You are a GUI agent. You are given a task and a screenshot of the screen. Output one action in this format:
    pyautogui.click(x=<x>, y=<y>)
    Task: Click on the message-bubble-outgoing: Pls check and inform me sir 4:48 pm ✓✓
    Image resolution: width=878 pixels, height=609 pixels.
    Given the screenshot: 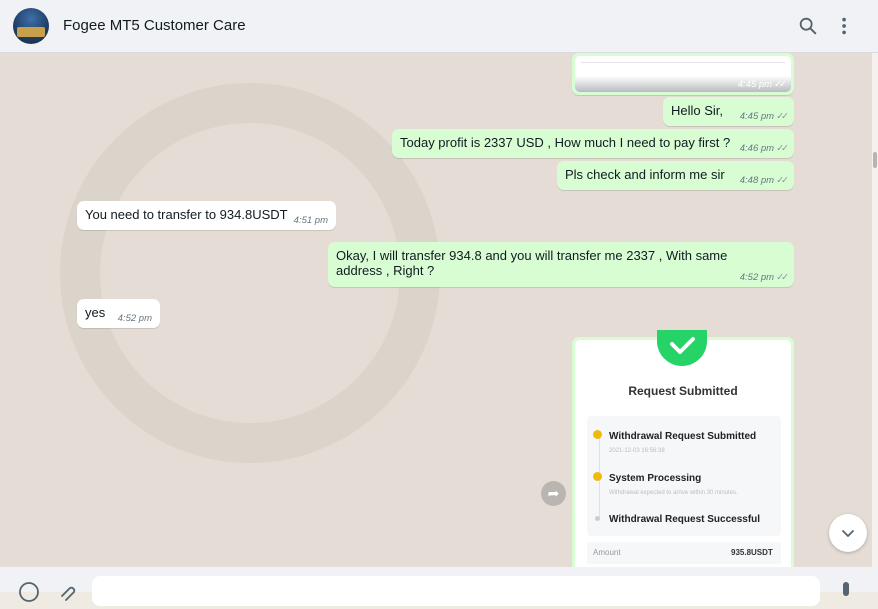 What is the action you would take?
    pyautogui.click(x=675, y=175)
    